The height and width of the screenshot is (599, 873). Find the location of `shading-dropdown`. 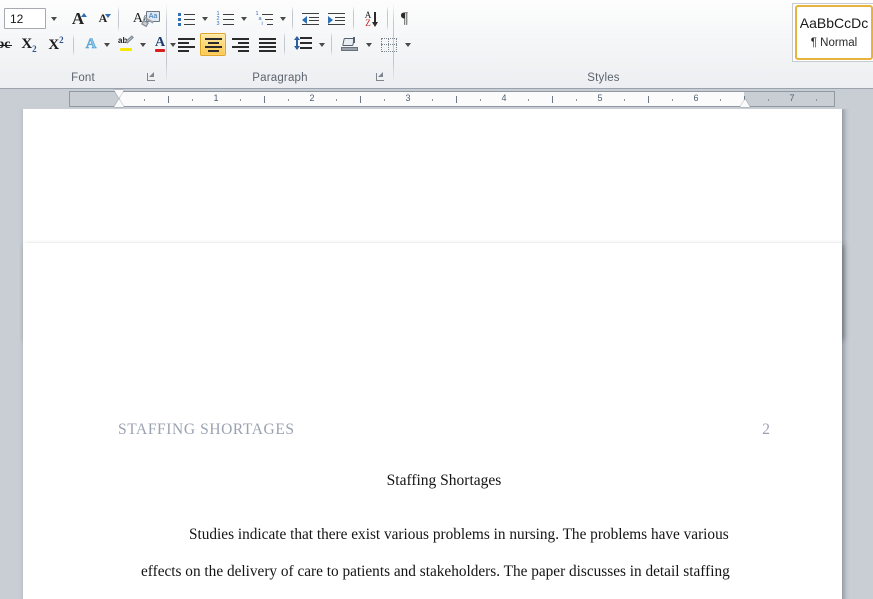

shading-dropdown is located at coordinates (368, 44).